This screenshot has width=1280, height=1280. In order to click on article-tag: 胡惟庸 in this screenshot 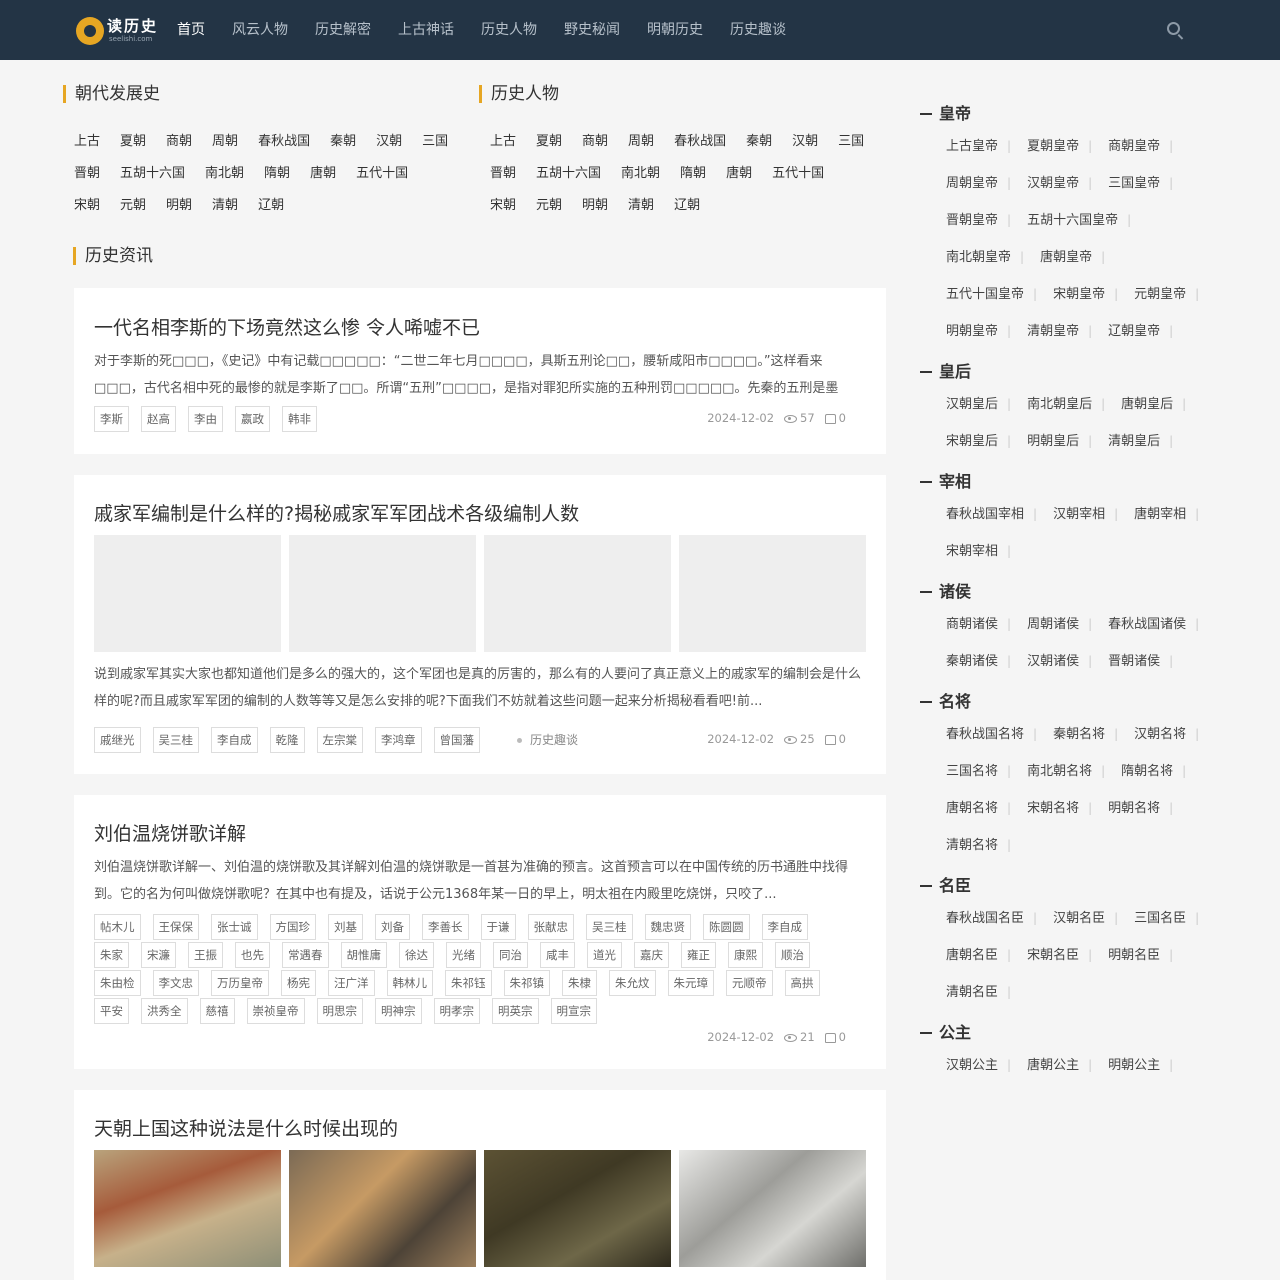, I will do `click(363, 955)`.